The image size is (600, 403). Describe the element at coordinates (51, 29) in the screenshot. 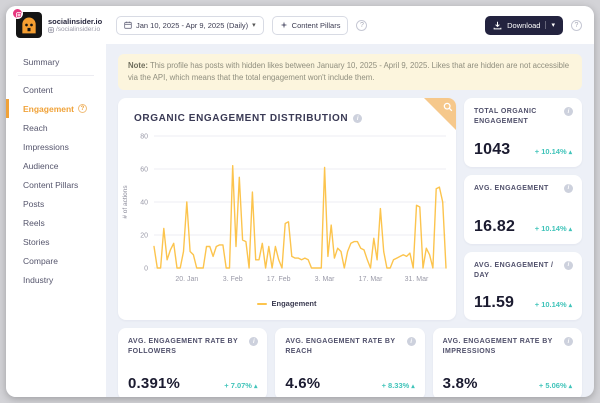

I see `instagram-icon` at that location.